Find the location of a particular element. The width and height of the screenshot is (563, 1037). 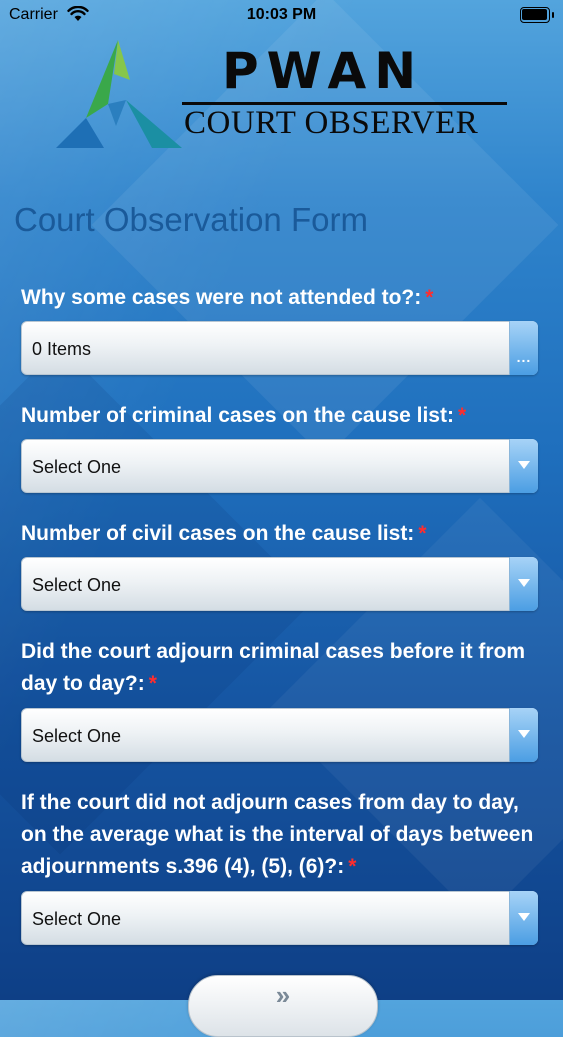

battery-icon is located at coordinates (537, 15).